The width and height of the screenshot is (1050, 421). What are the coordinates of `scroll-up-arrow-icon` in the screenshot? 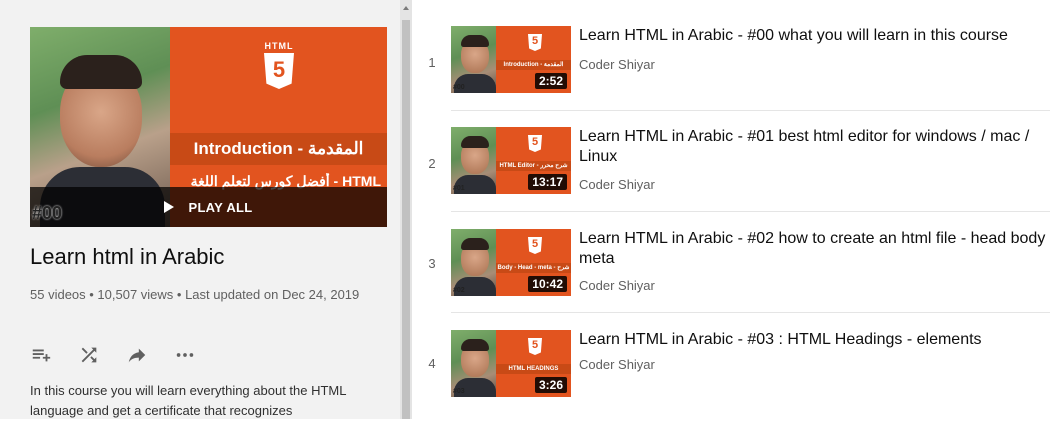 It's located at (406, 8).